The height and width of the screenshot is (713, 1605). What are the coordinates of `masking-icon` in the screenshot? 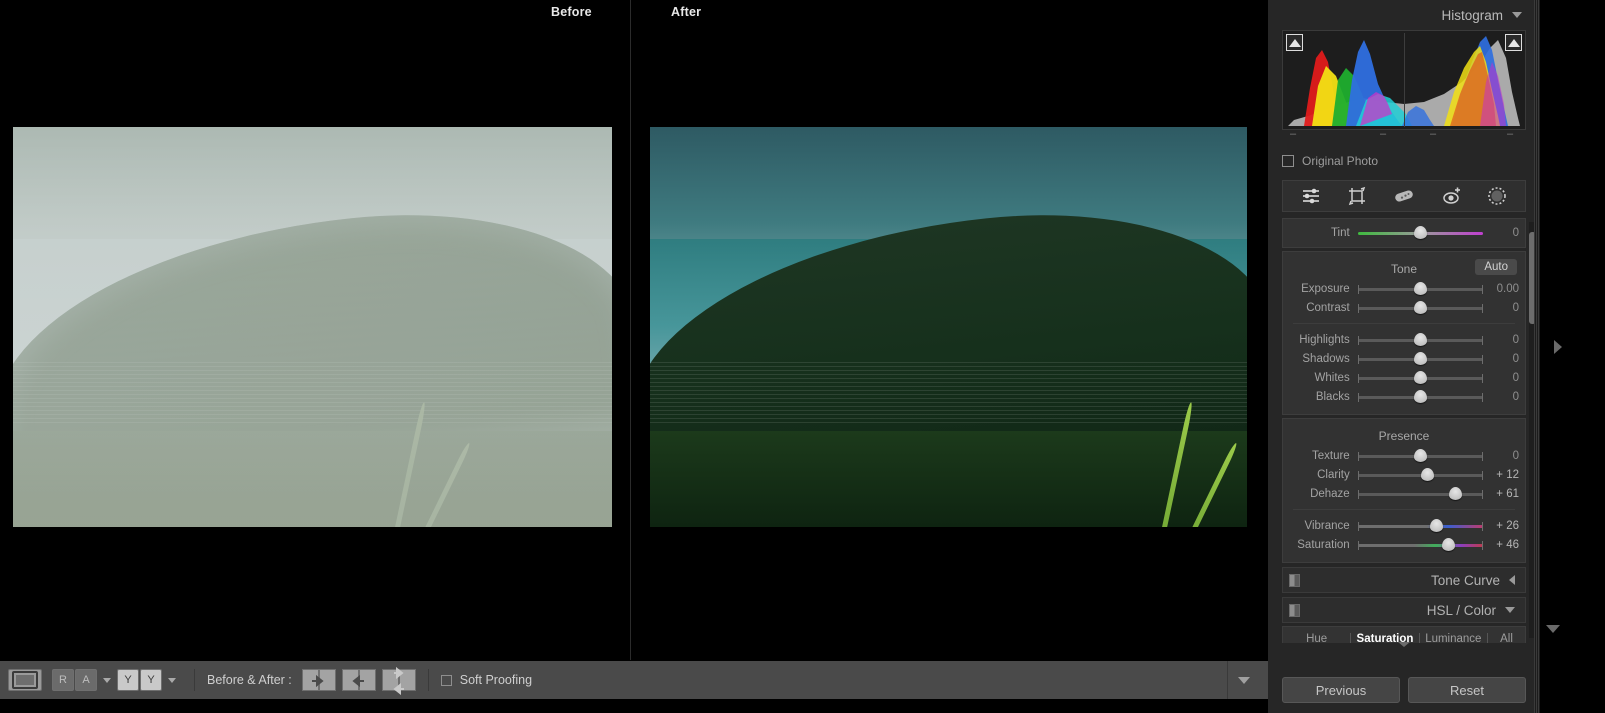 It's located at (1497, 196).